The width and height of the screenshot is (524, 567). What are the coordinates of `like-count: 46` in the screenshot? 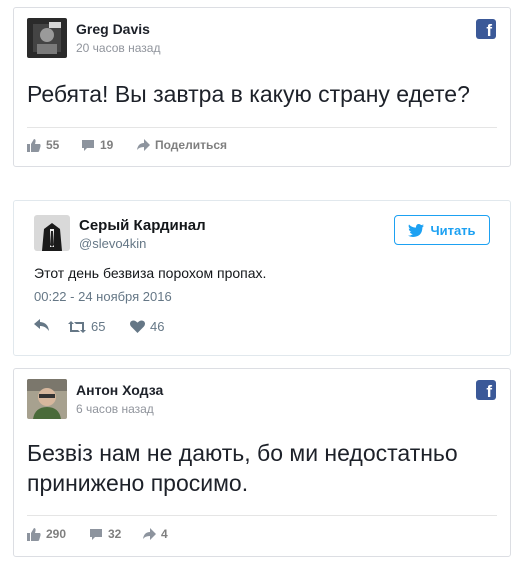 It's located at (157, 326).